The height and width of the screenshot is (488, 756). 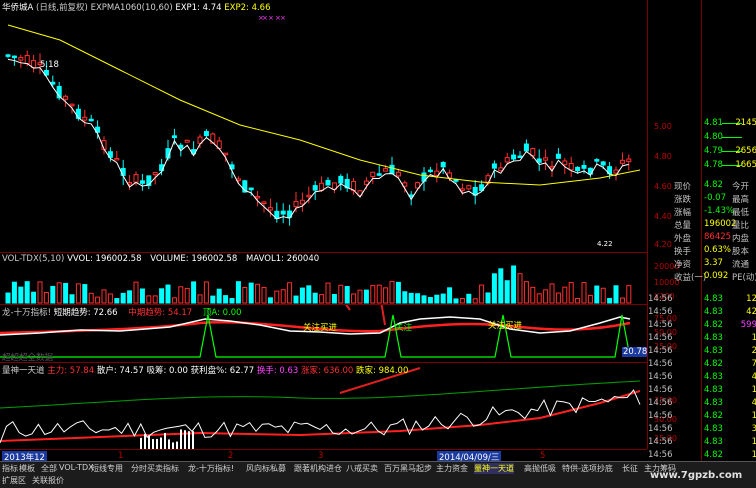 What do you see at coordinates (10, 468) in the screenshot?
I see `tab-0: 指标` at bounding box center [10, 468].